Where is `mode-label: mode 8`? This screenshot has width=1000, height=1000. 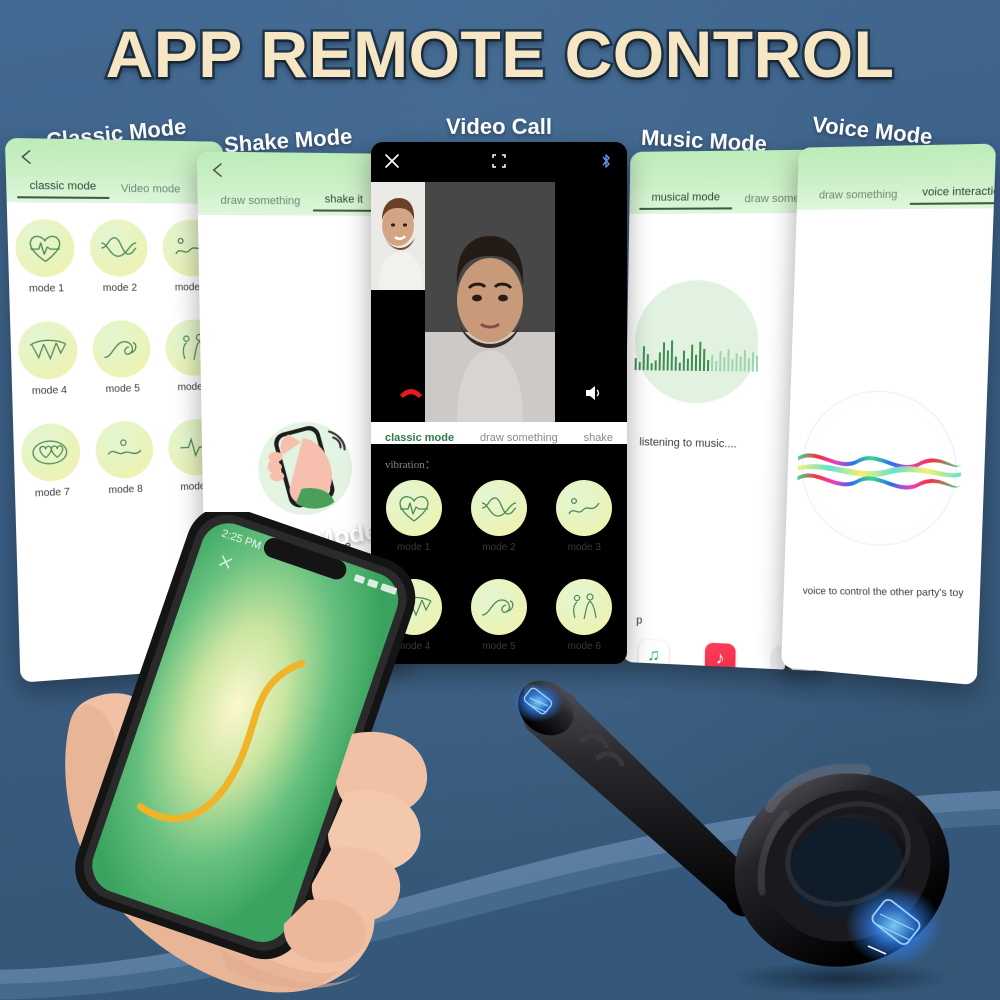
mode-label: mode 8 is located at coordinates (125, 490).